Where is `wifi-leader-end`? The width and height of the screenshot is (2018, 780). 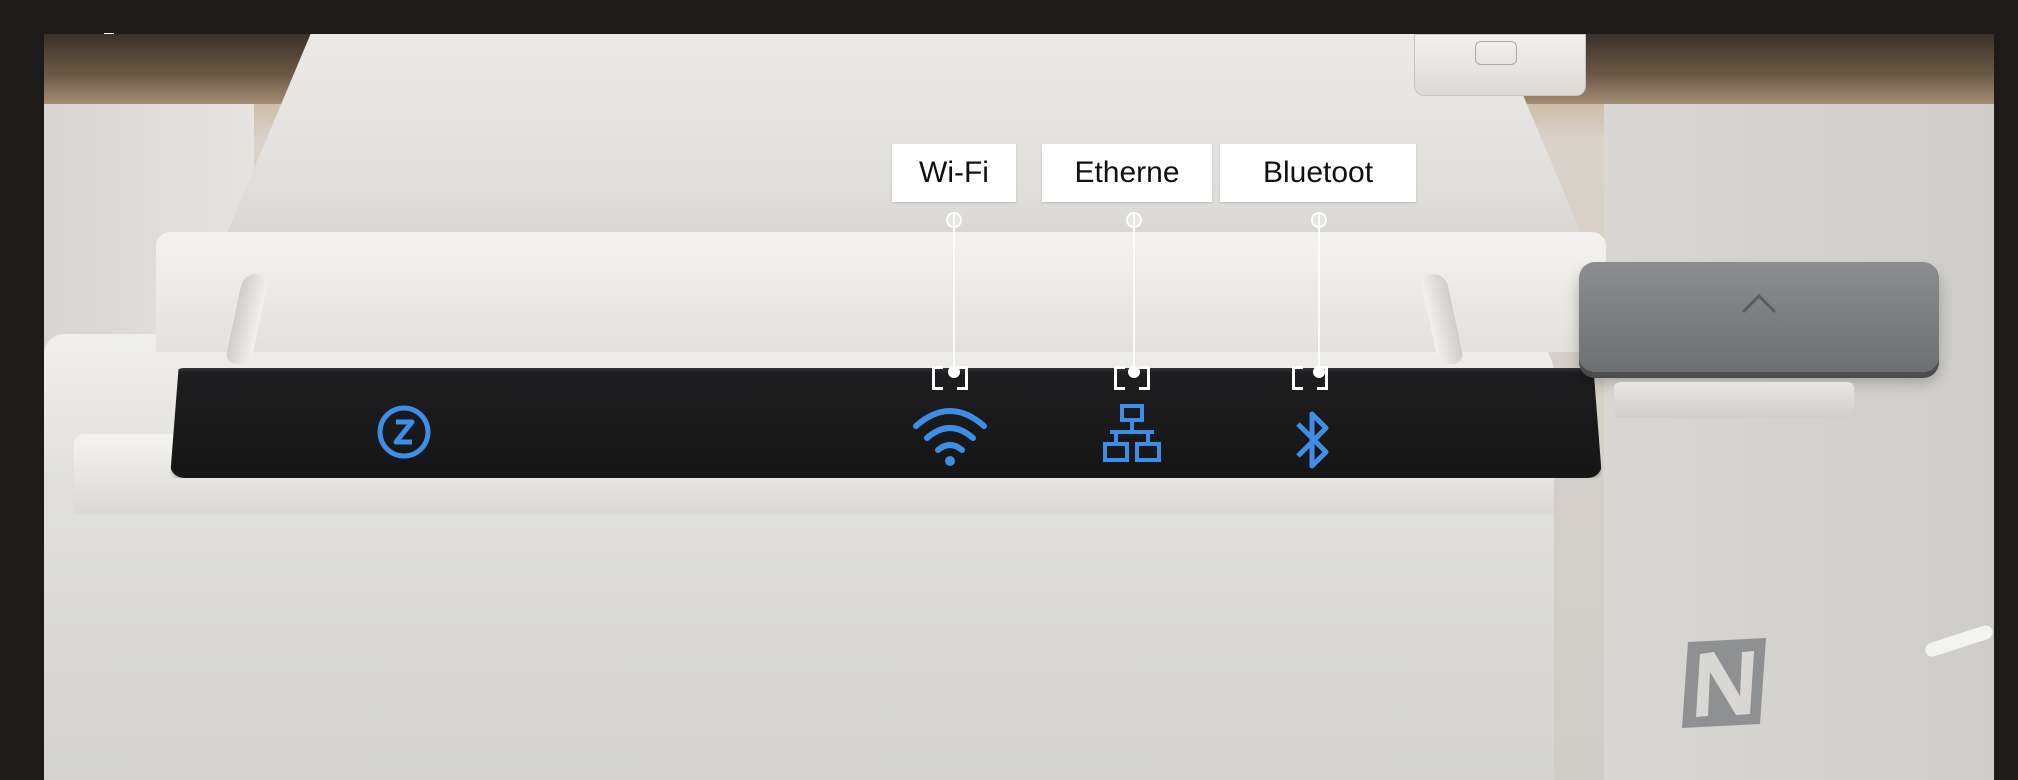
wifi-leader-end is located at coordinates (954, 372).